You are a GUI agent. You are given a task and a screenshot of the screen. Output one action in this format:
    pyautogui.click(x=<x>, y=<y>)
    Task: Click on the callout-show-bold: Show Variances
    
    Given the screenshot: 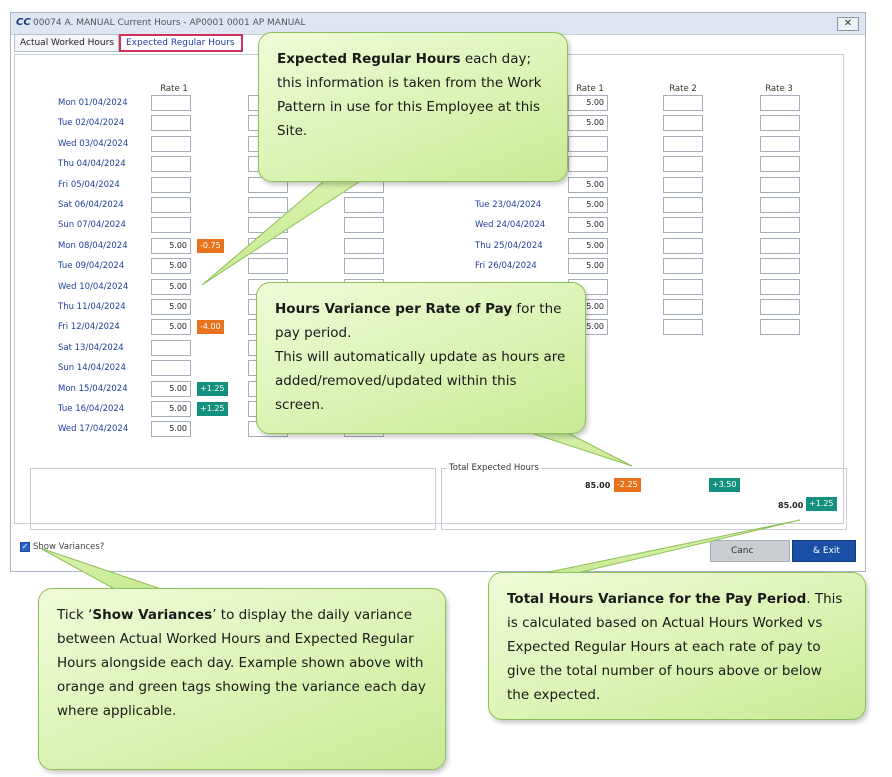 What is the action you would take?
    pyautogui.click(x=152, y=615)
    